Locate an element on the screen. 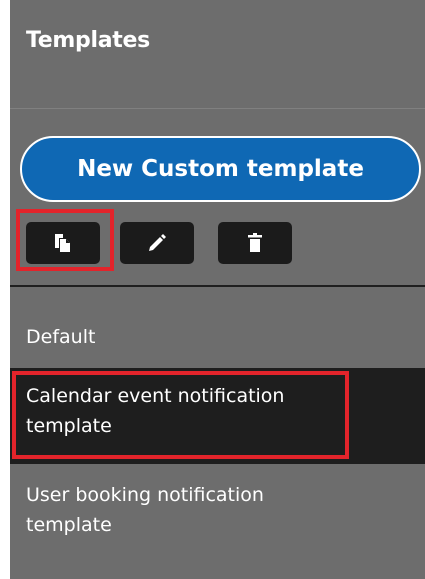  template-item-default: Default is located at coordinates (217, 337).